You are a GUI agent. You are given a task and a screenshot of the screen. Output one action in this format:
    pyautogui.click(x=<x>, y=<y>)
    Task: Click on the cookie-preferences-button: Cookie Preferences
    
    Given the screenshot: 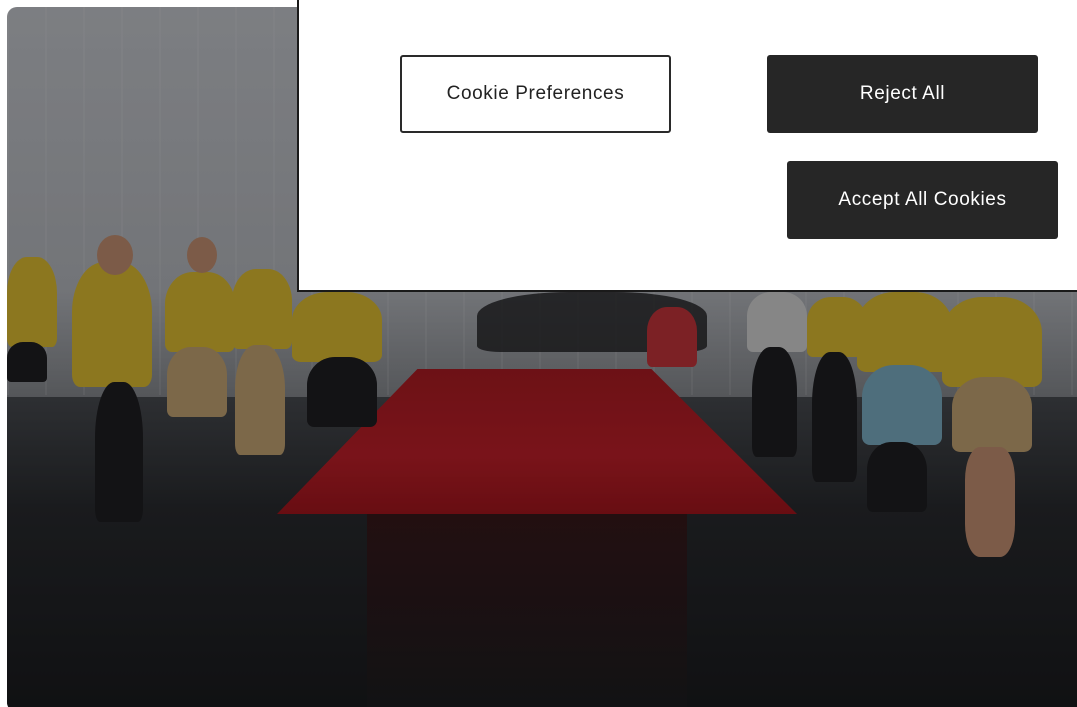 What is the action you would take?
    pyautogui.click(x=535, y=94)
    